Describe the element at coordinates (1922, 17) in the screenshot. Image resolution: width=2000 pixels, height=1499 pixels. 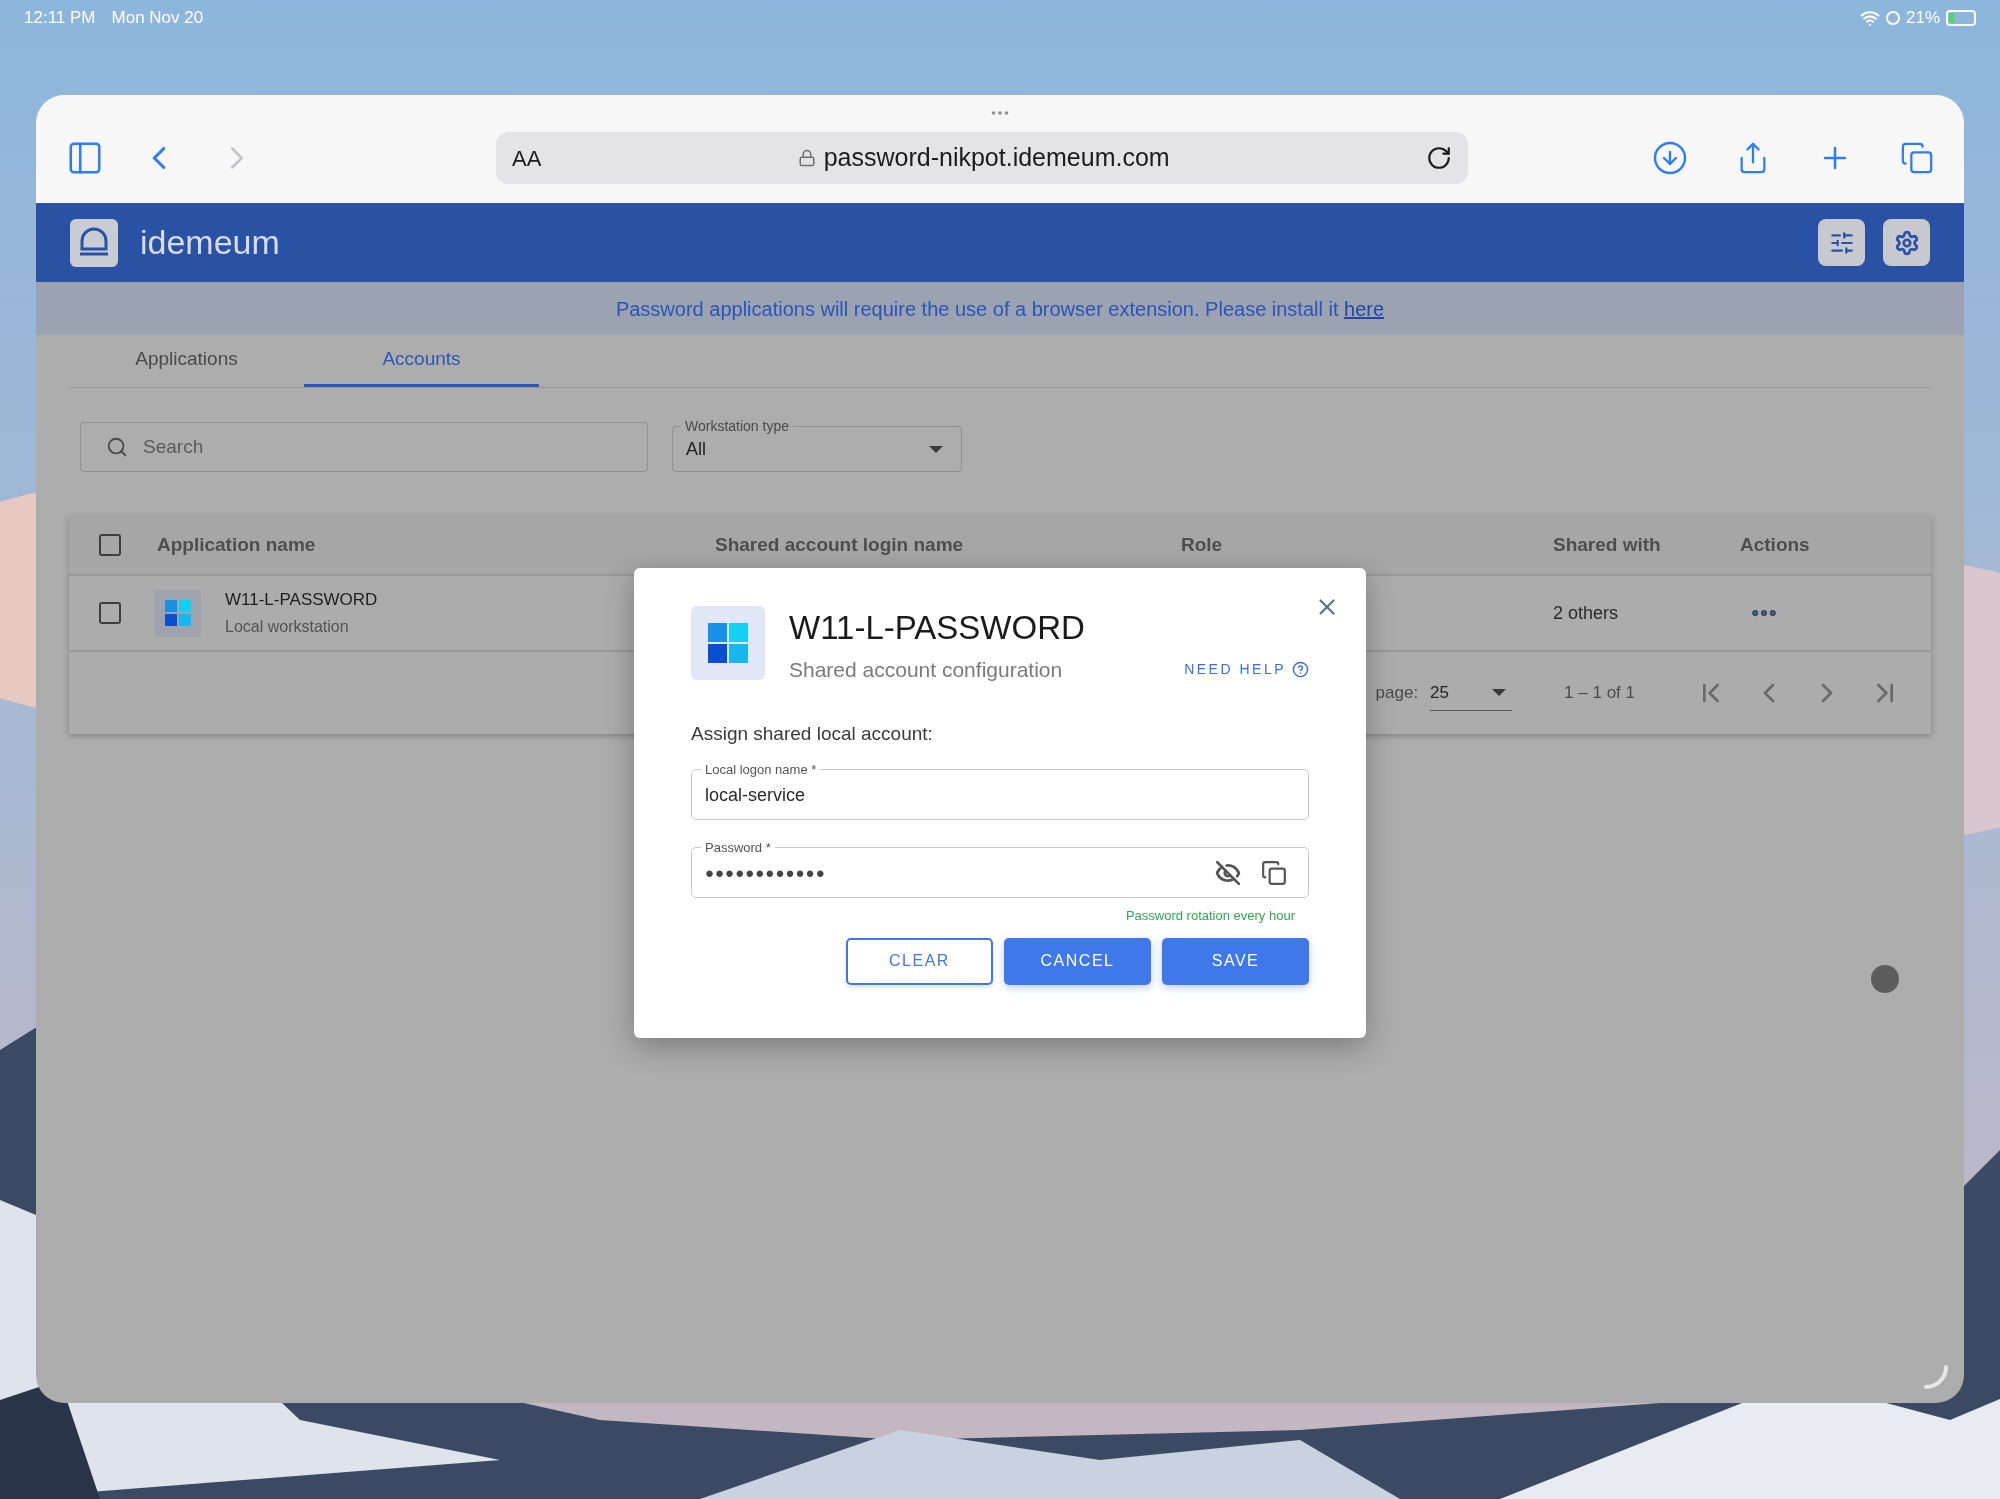
I see `battery-percent: 21%` at that location.